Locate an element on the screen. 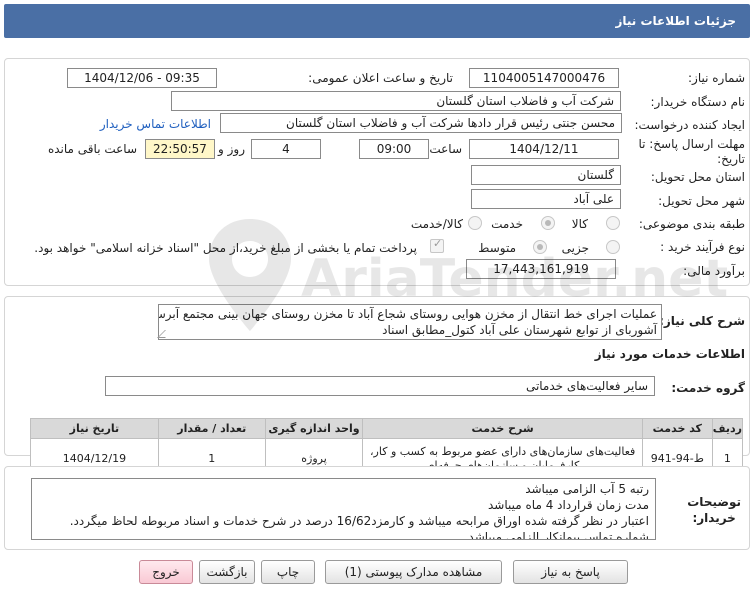 Image resolution: width=755 pixels, height=596 pixels. city-label: شهر محل تحویل: is located at coordinates (701, 201).